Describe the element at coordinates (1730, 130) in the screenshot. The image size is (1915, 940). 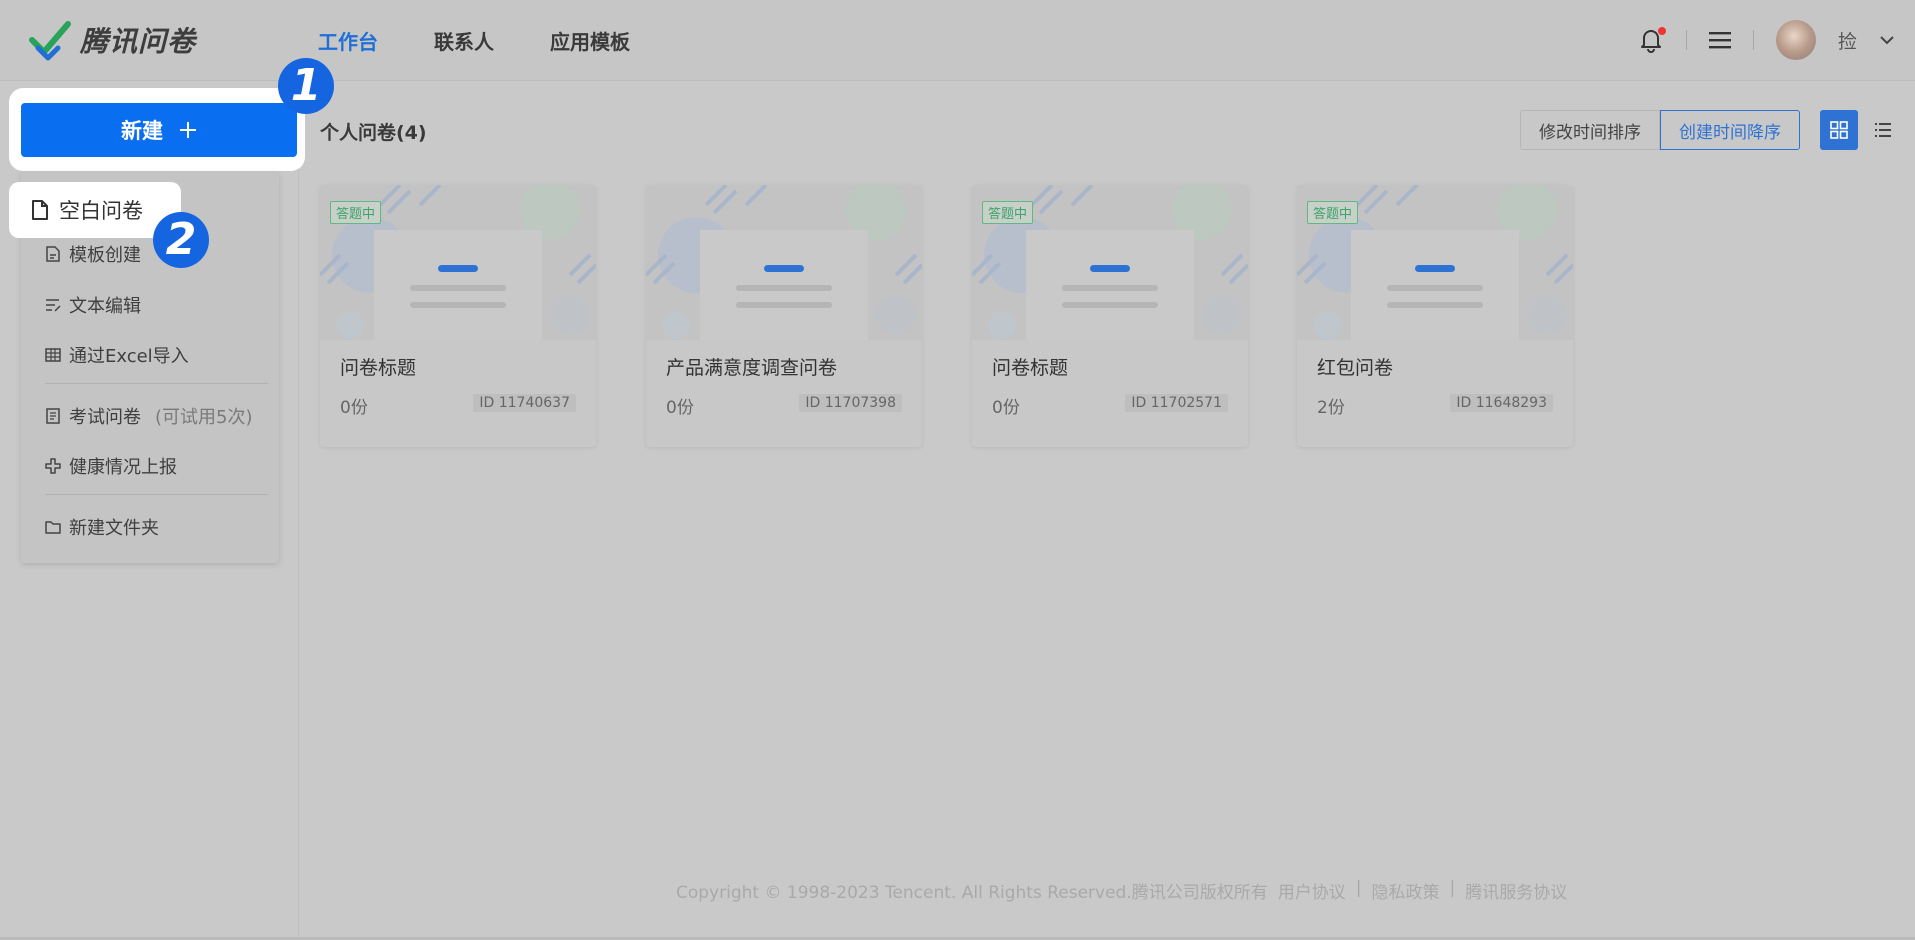
I see `sort-by-created-desc-button: 创建时间降序` at that location.